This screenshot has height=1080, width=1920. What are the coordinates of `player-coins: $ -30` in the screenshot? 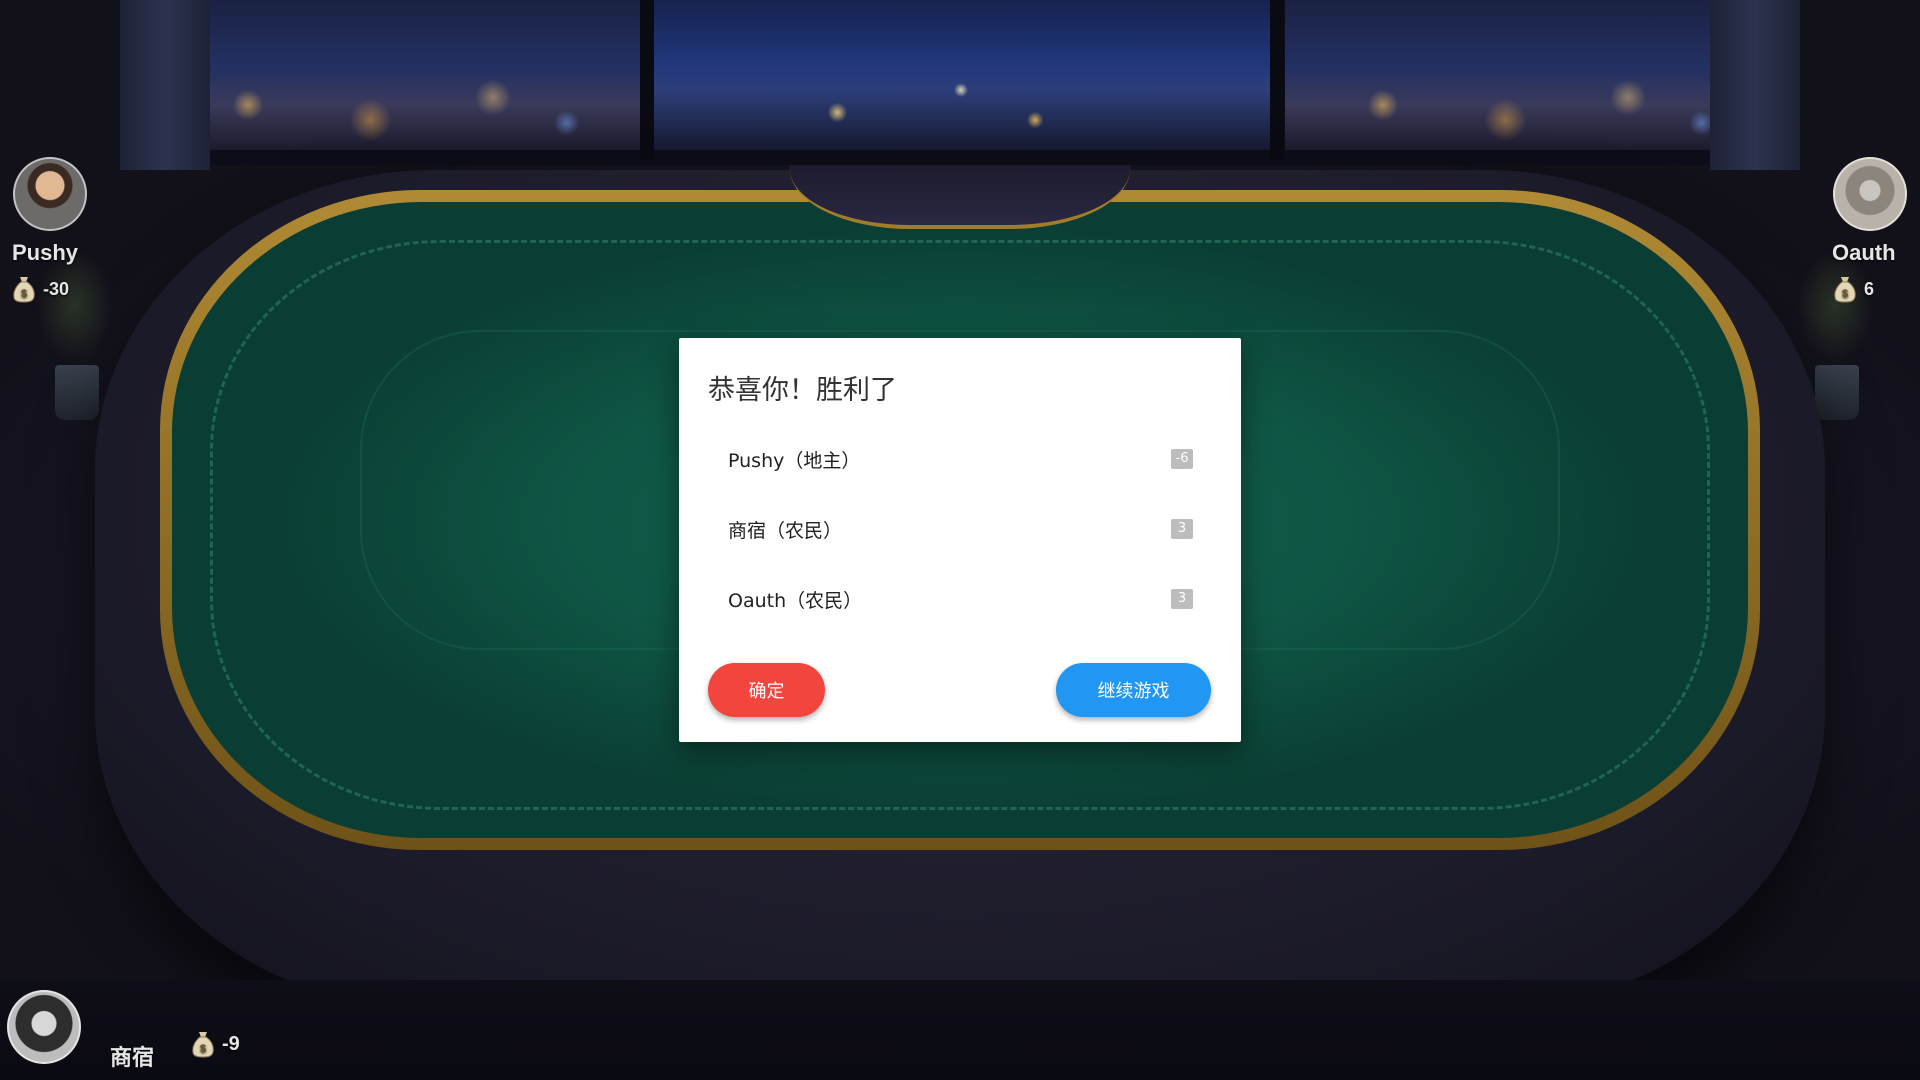 It's located at (41, 289).